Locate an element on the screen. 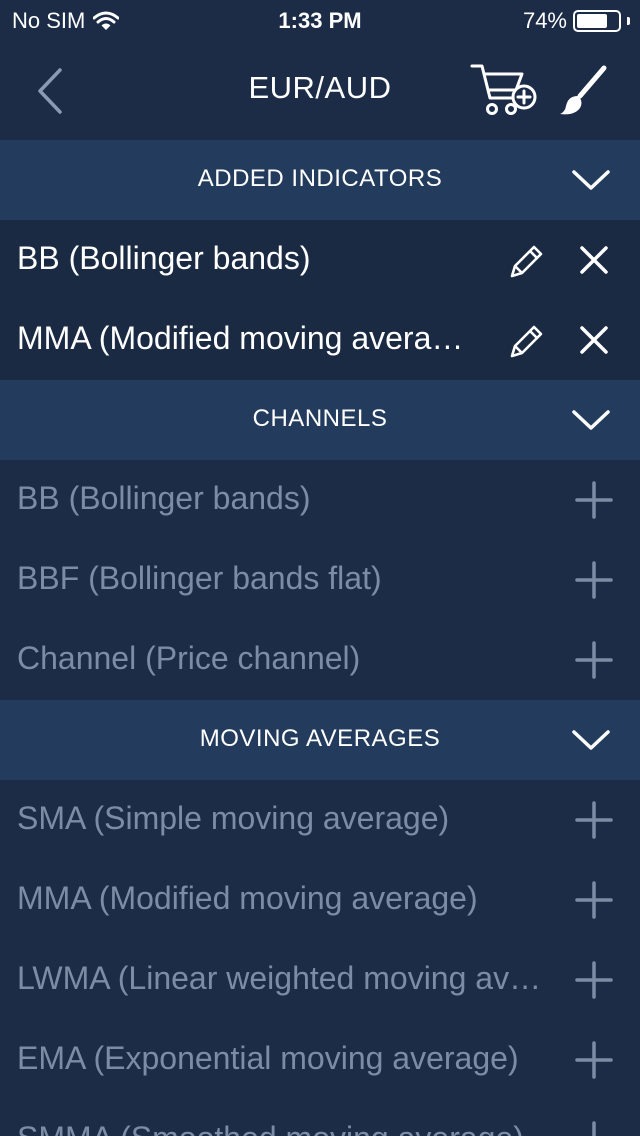 This screenshot has width=640, height=1136. battery-tip is located at coordinates (628, 21).